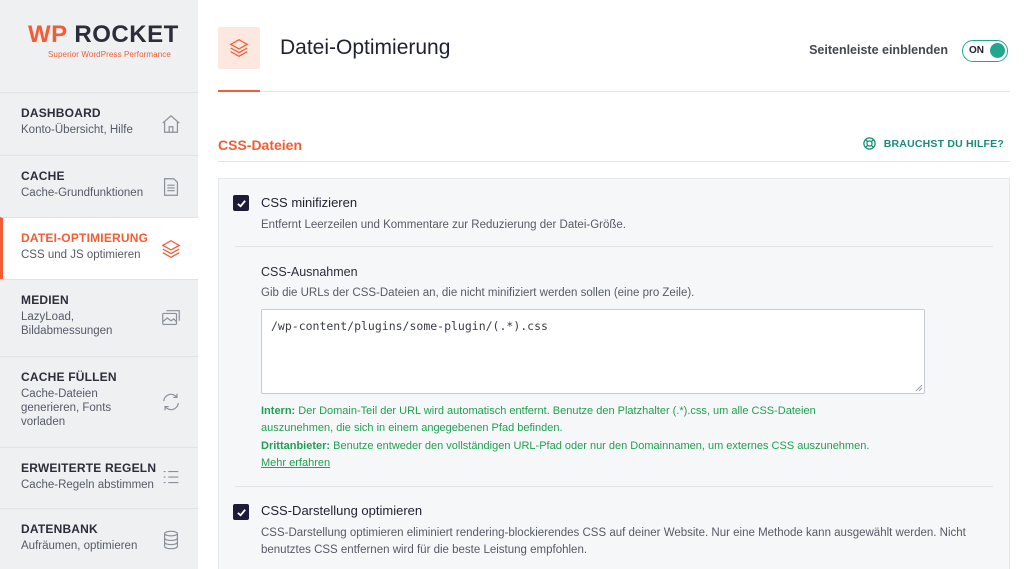 The height and width of the screenshot is (569, 1024). Describe the element at coordinates (48, 34) in the screenshot. I see `logo-wp: WP` at that location.